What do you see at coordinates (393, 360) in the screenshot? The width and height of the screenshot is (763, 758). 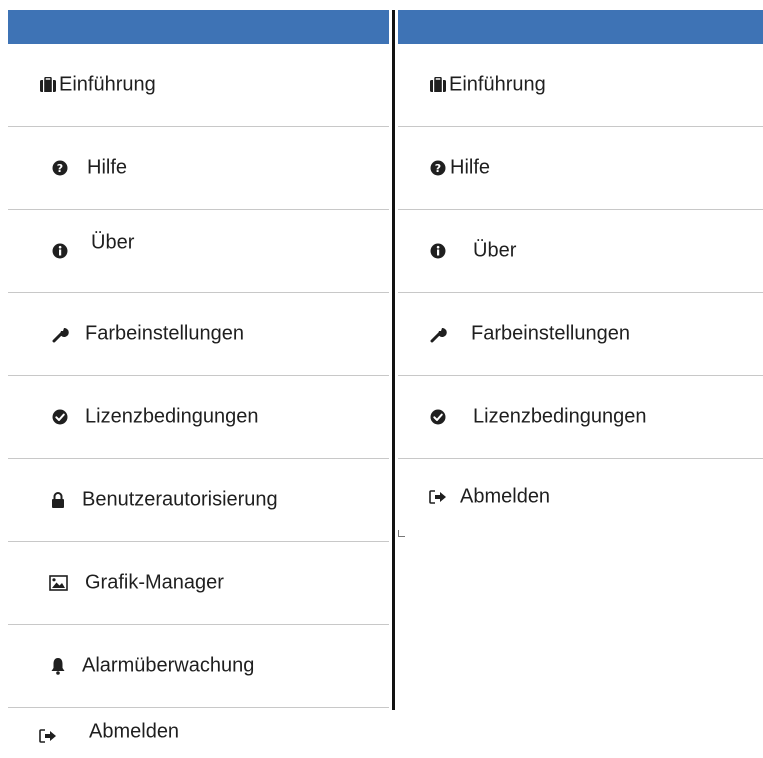 I see `panel-divider` at bounding box center [393, 360].